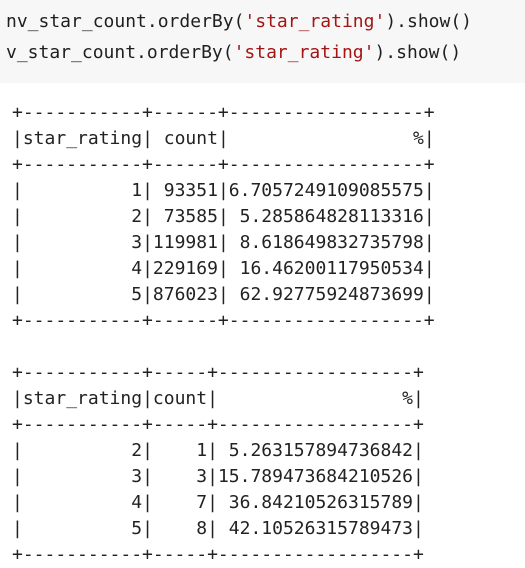 Image resolution: width=525 pixels, height=568 pixels. I want to click on table-row: | 5|876023| 62.92775924873699|, so click(223, 294).